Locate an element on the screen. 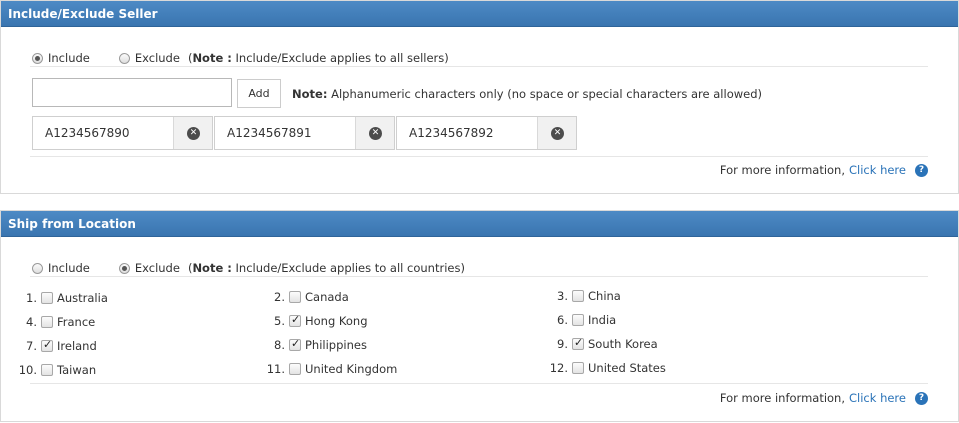 The width and height of the screenshot is (959, 423). country-item: 2. Canada is located at coordinates (311, 297).